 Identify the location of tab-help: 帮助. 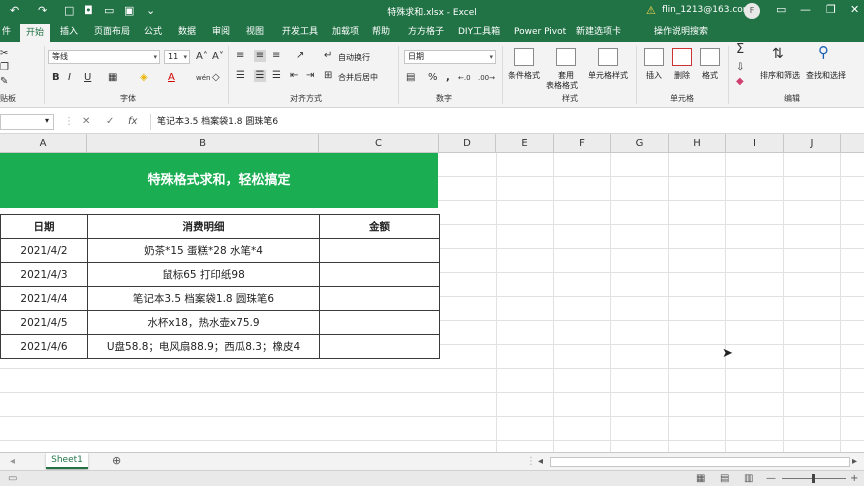
(381, 32).